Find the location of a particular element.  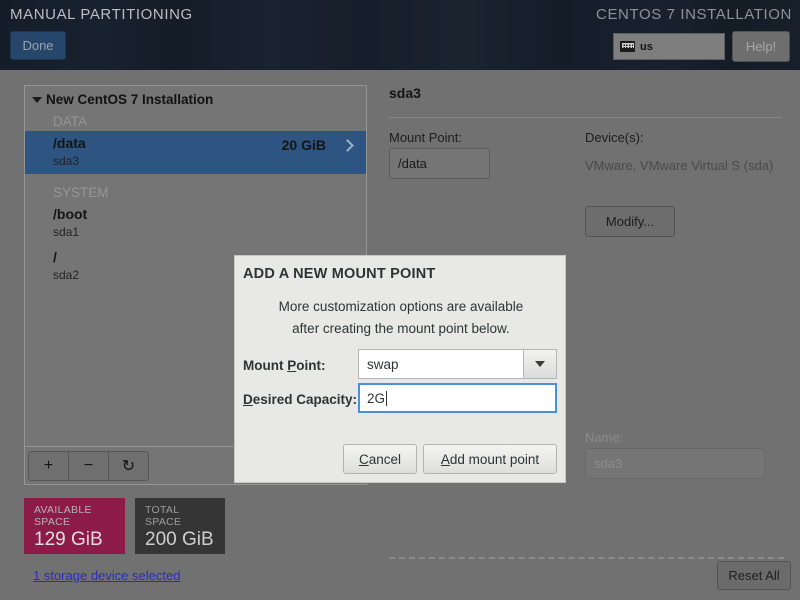

page-title: MANUAL PARTITIONING is located at coordinates (101, 14).